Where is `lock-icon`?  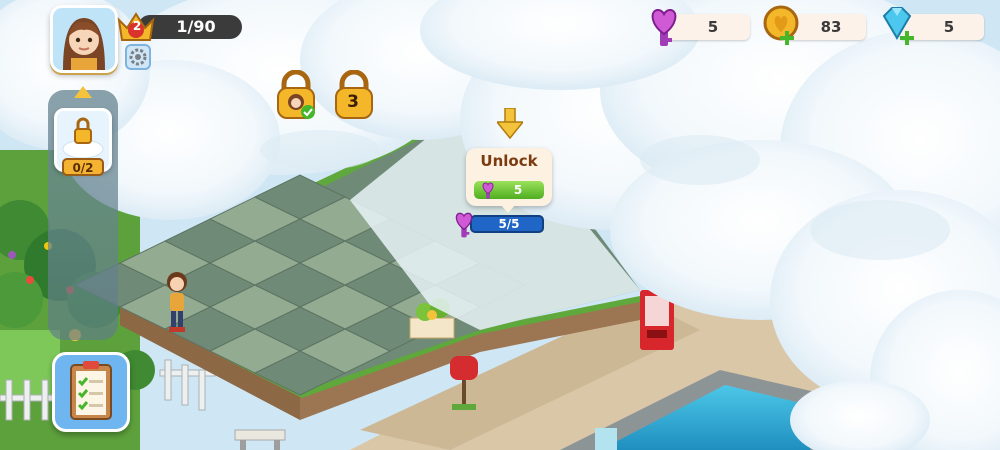 lock-icon is located at coordinates (296, 94).